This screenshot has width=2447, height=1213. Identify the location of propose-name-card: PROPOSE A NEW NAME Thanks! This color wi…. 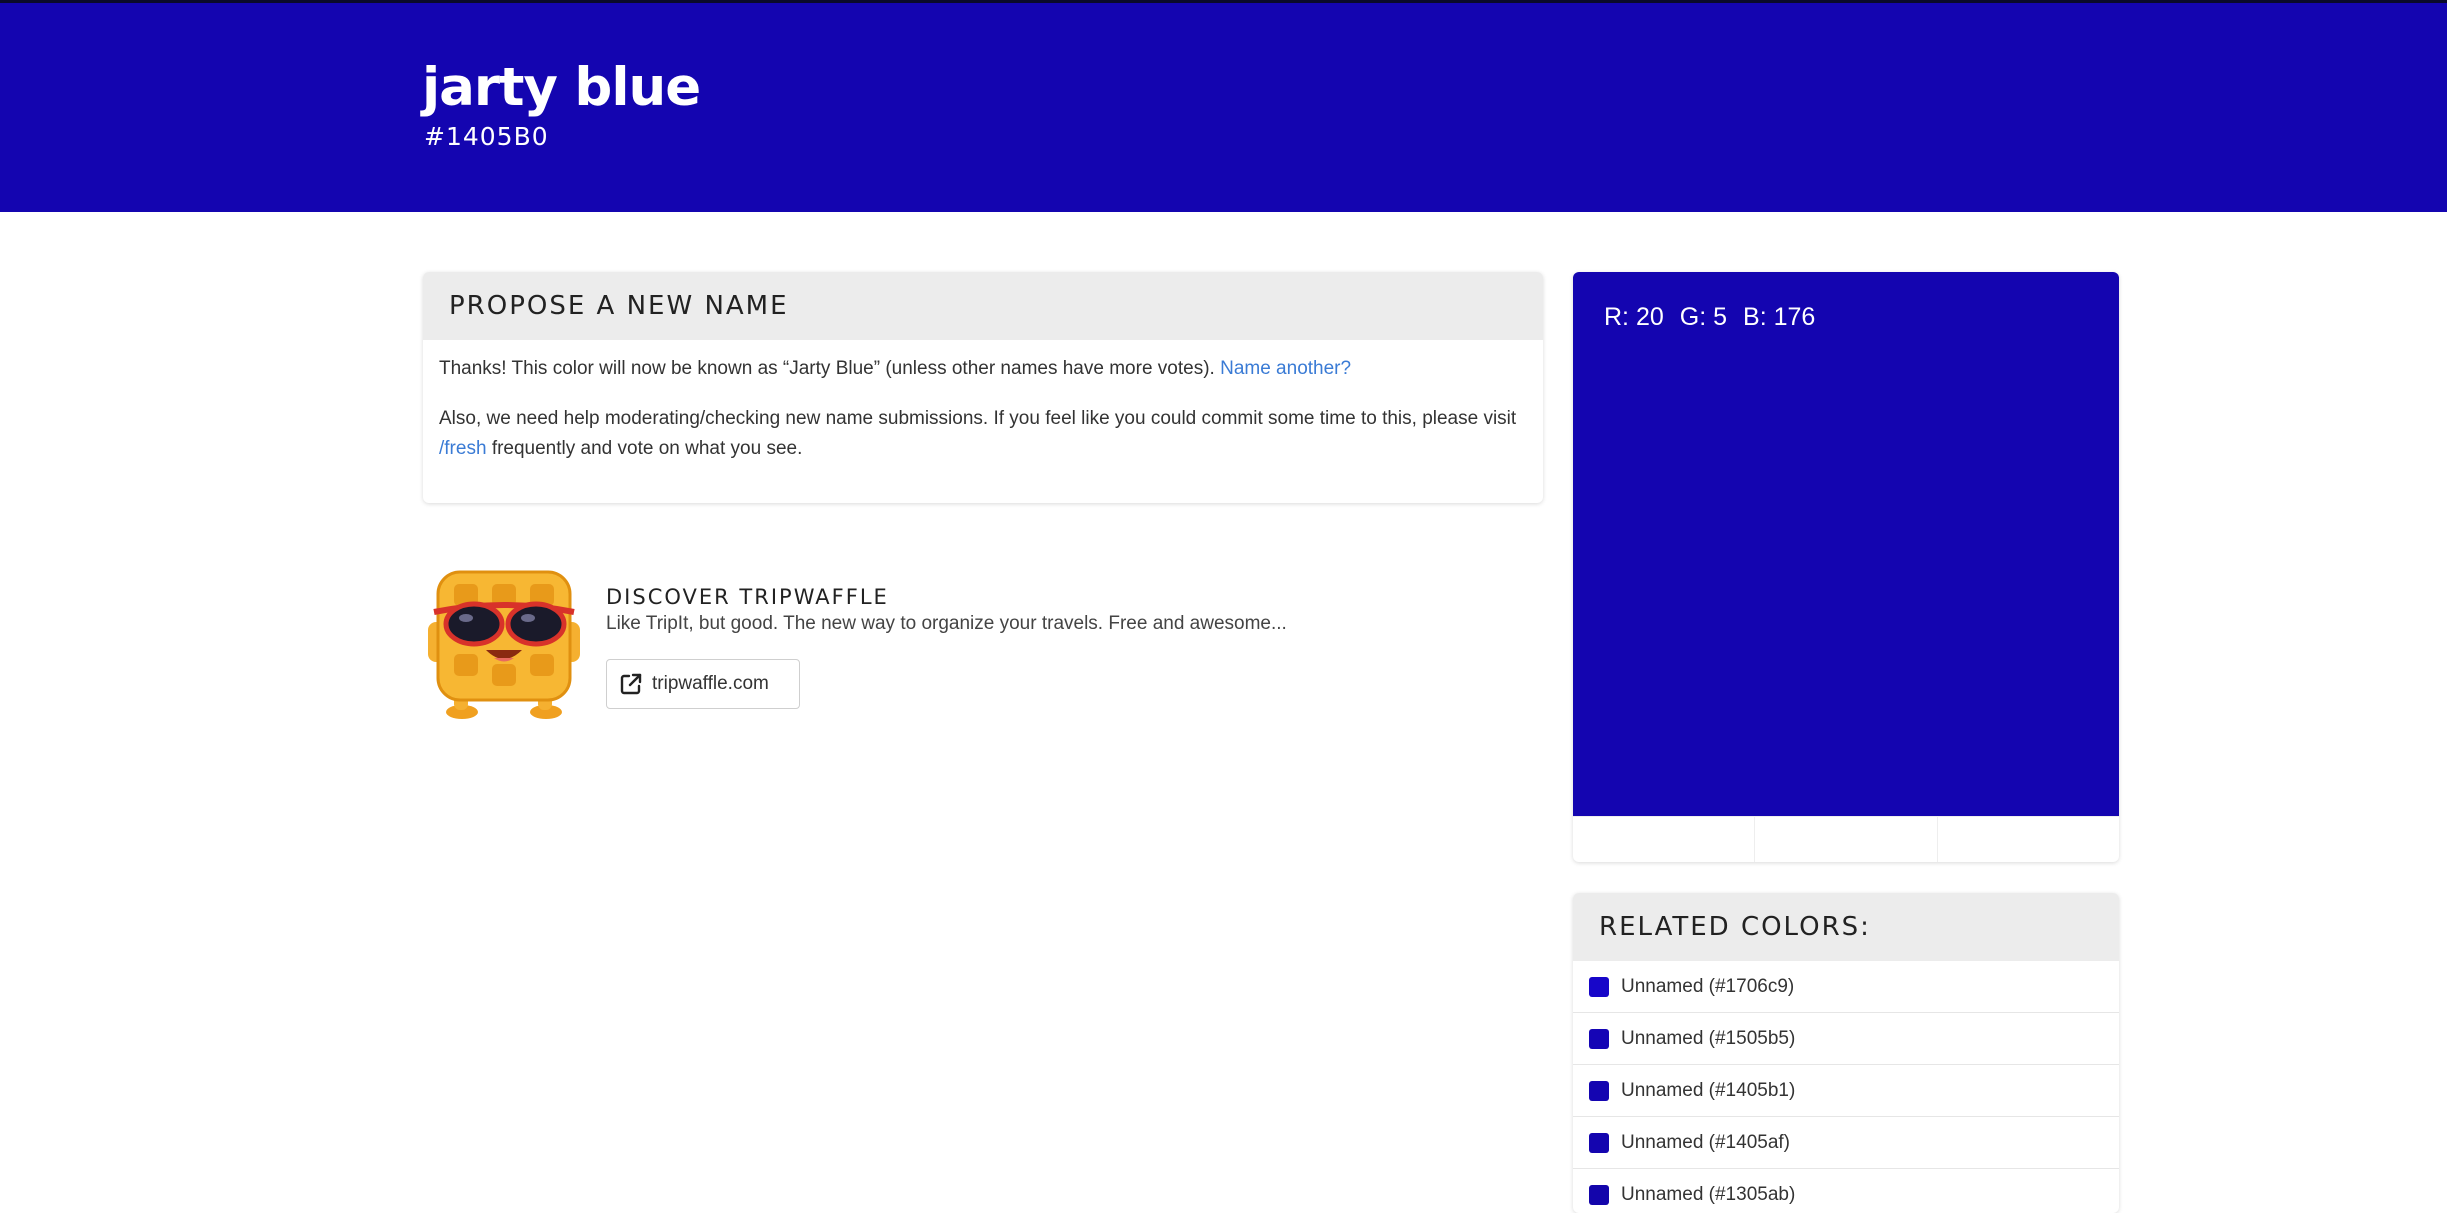
(983, 387).